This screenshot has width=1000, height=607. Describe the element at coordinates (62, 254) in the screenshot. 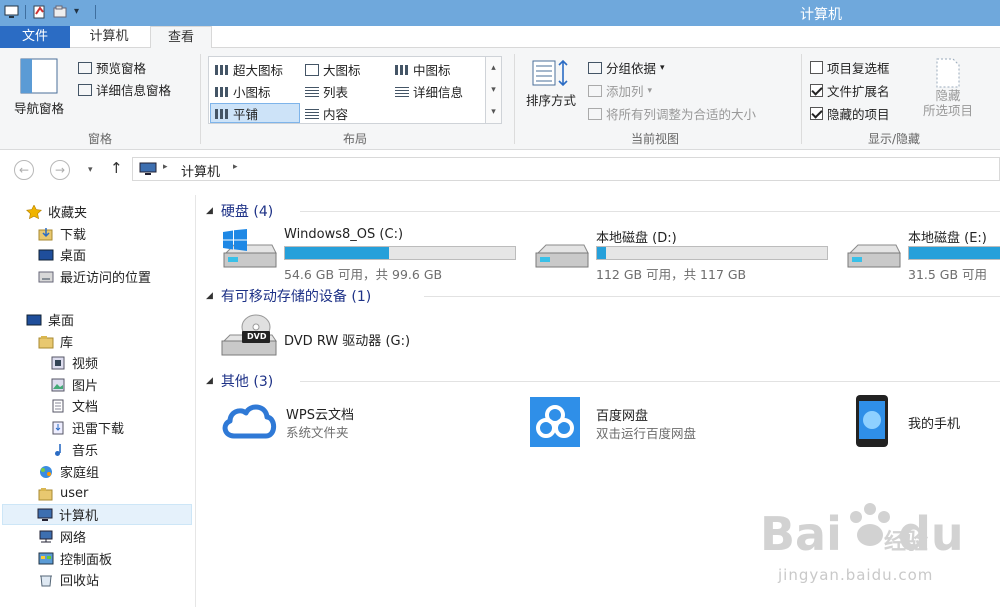

I see `sidebar-item-desktop-fav: 桌面` at that location.